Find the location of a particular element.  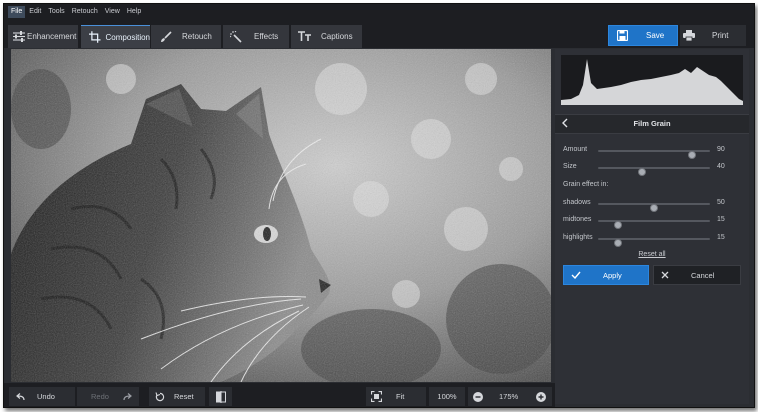

zoom-control: 175% is located at coordinates (510, 396).